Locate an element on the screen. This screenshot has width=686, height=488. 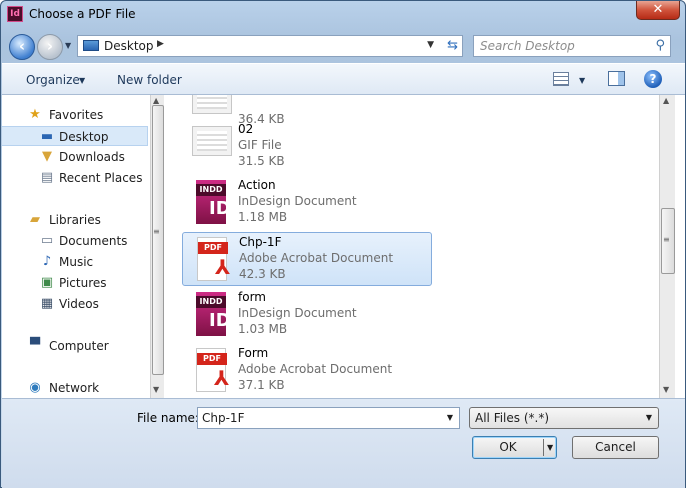
navigation-scrollbar: ▲ ≡ ▼ is located at coordinates (157, 246).